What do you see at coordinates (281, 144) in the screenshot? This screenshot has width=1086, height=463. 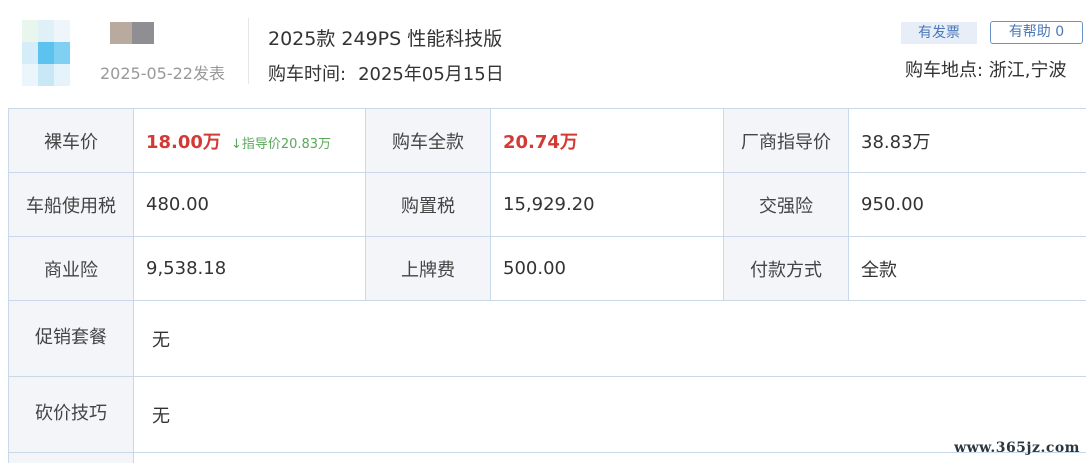 I see `guide-price-note: ↓指导价20.83万` at bounding box center [281, 144].